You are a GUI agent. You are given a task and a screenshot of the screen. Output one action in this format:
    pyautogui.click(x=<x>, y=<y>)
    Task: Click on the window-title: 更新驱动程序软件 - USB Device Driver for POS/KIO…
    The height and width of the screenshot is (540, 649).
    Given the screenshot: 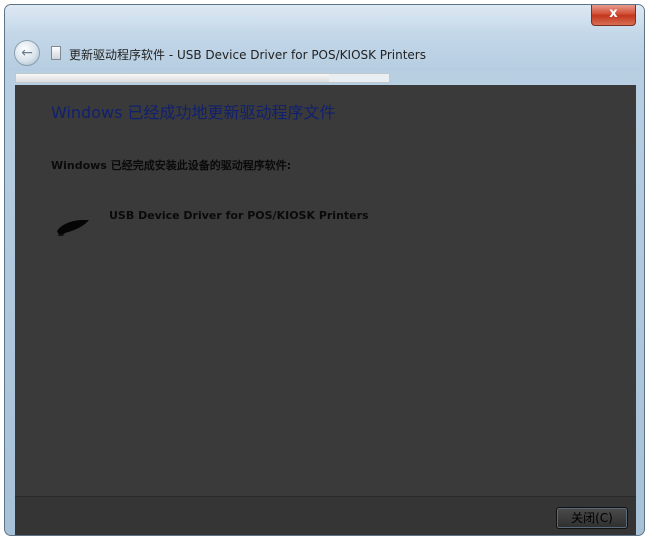 What is the action you would take?
    pyautogui.click(x=247, y=55)
    